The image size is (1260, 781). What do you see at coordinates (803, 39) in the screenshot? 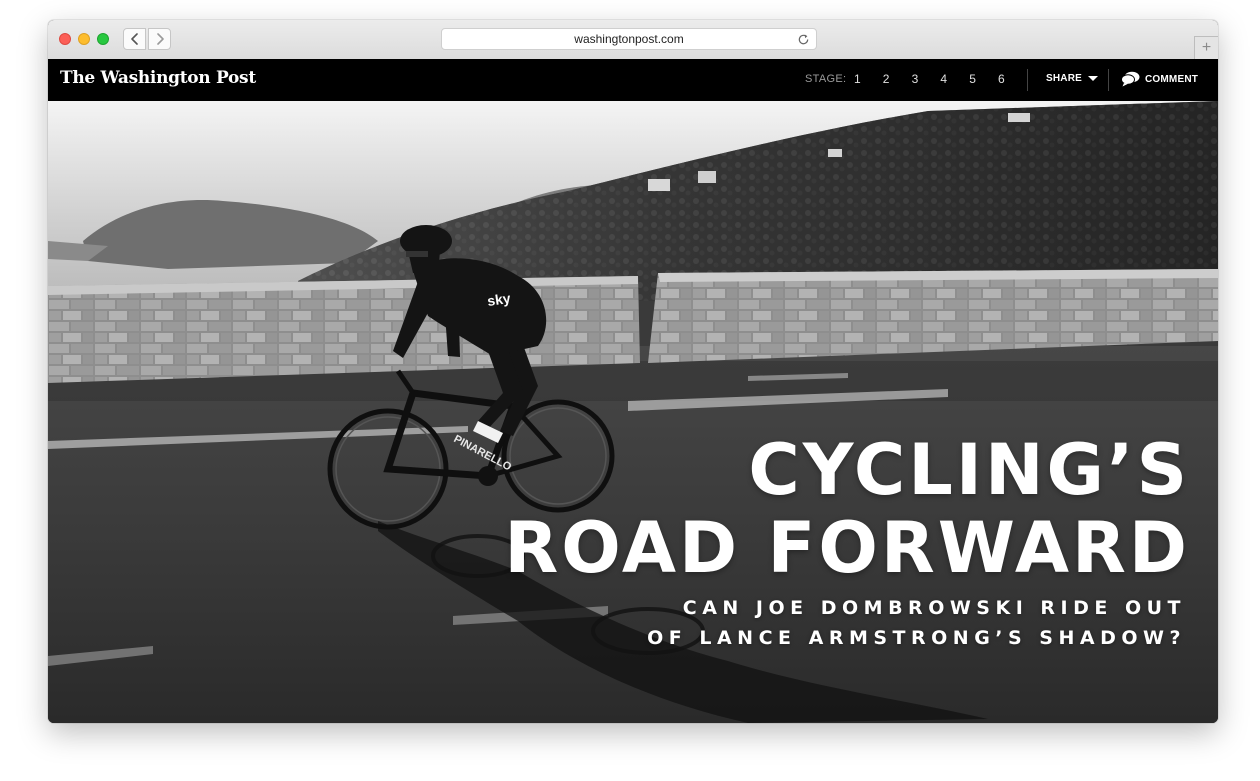
I see `reload-icon` at bounding box center [803, 39].